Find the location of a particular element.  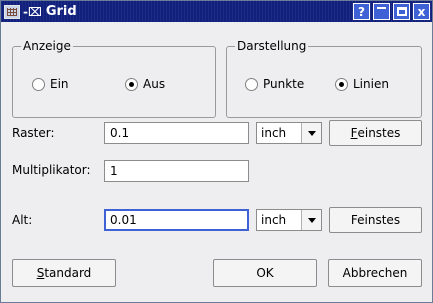

mnemonic-letter: F is located at coordinates (354, 133).